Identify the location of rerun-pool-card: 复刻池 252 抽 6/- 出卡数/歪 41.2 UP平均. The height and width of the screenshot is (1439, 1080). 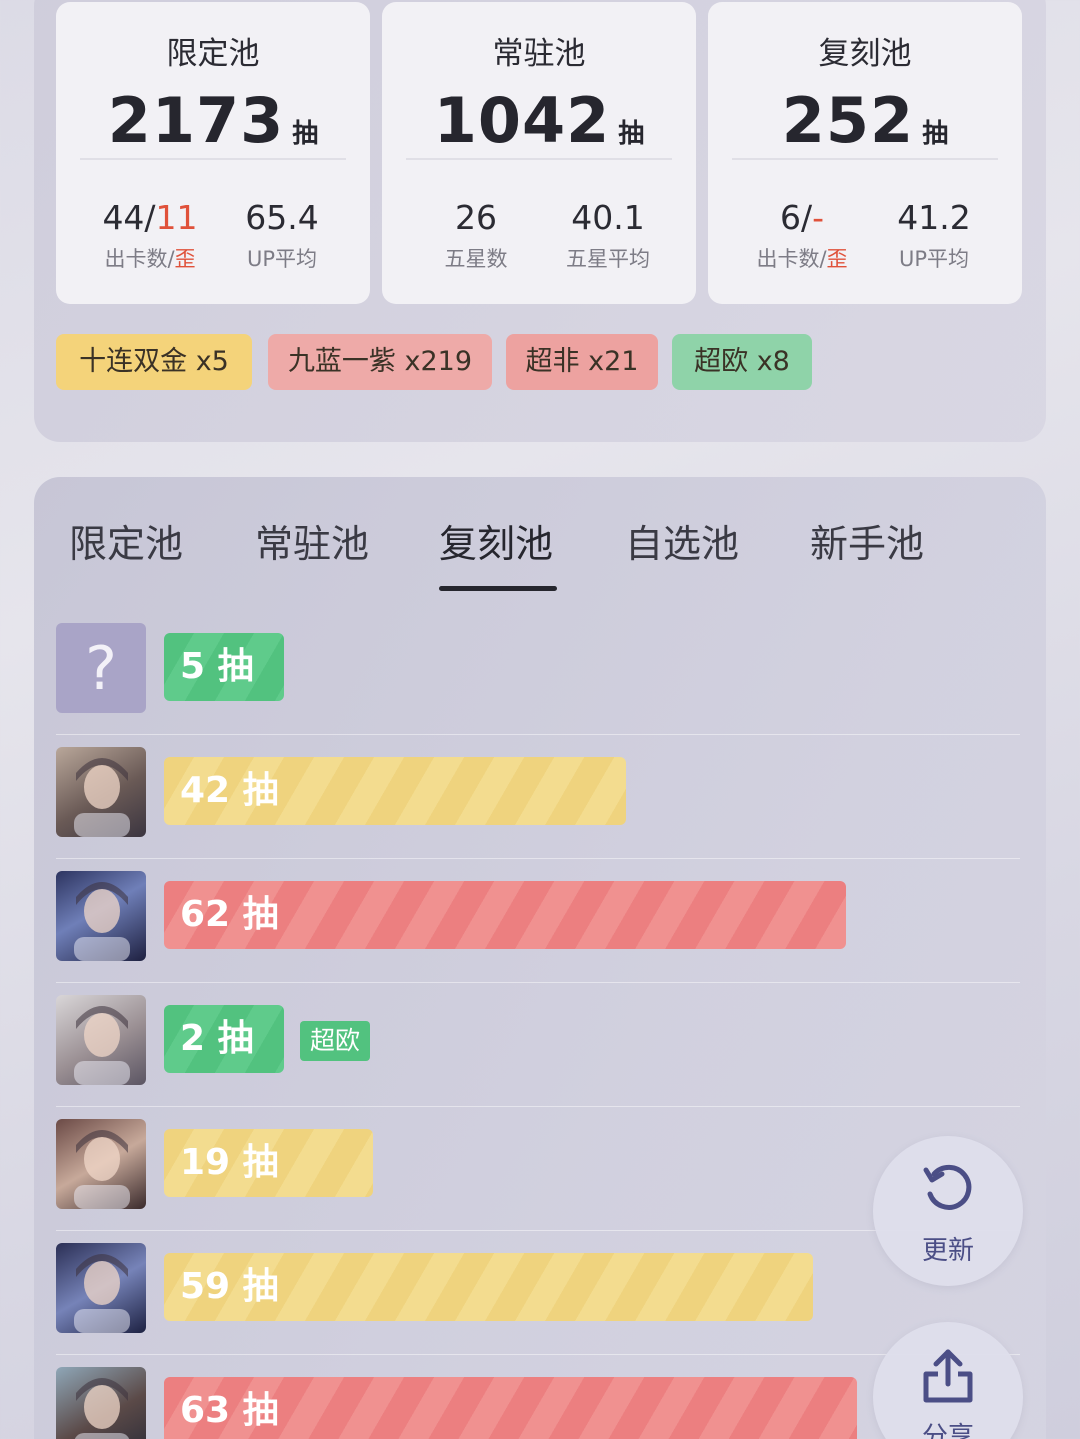
(865, 153).